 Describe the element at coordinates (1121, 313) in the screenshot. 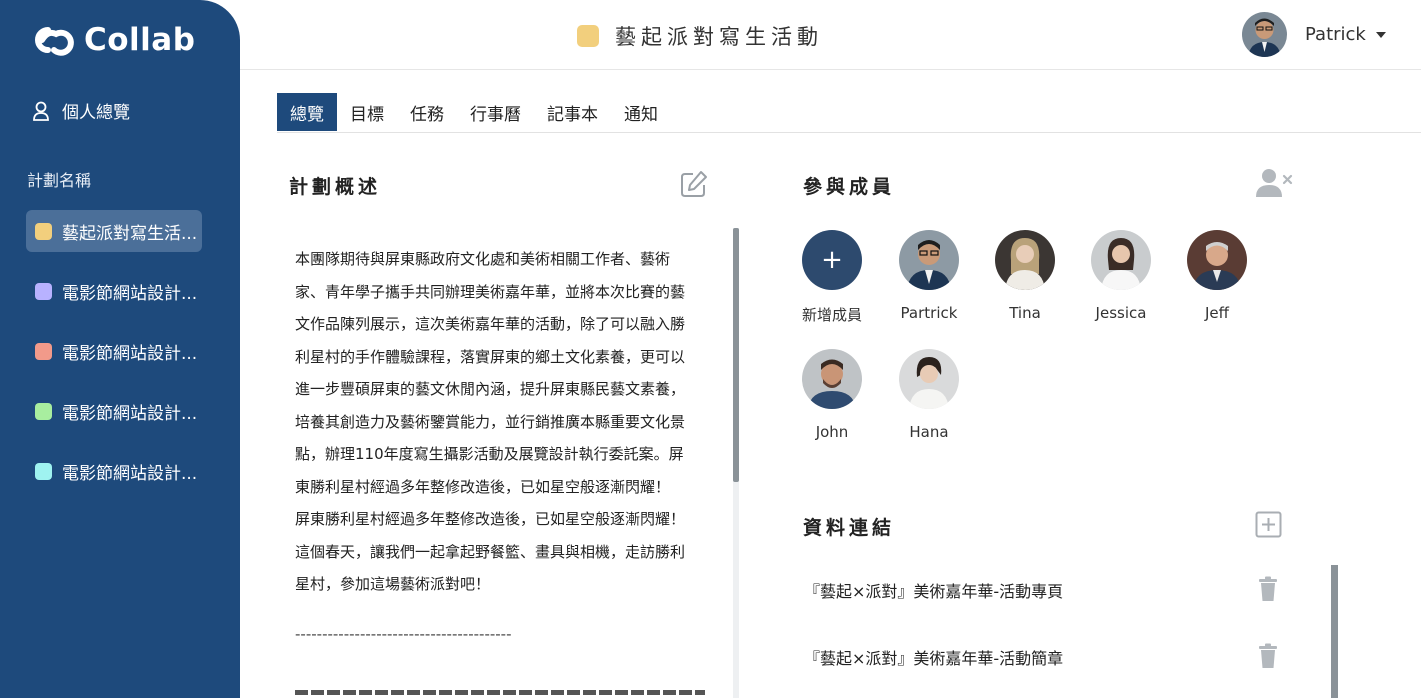

I see `member-name: Jessica` at that location.